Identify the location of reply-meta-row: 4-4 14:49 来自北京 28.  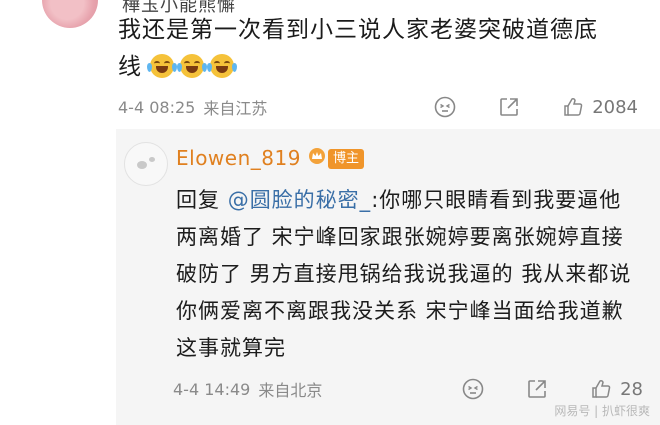
(408, 389).